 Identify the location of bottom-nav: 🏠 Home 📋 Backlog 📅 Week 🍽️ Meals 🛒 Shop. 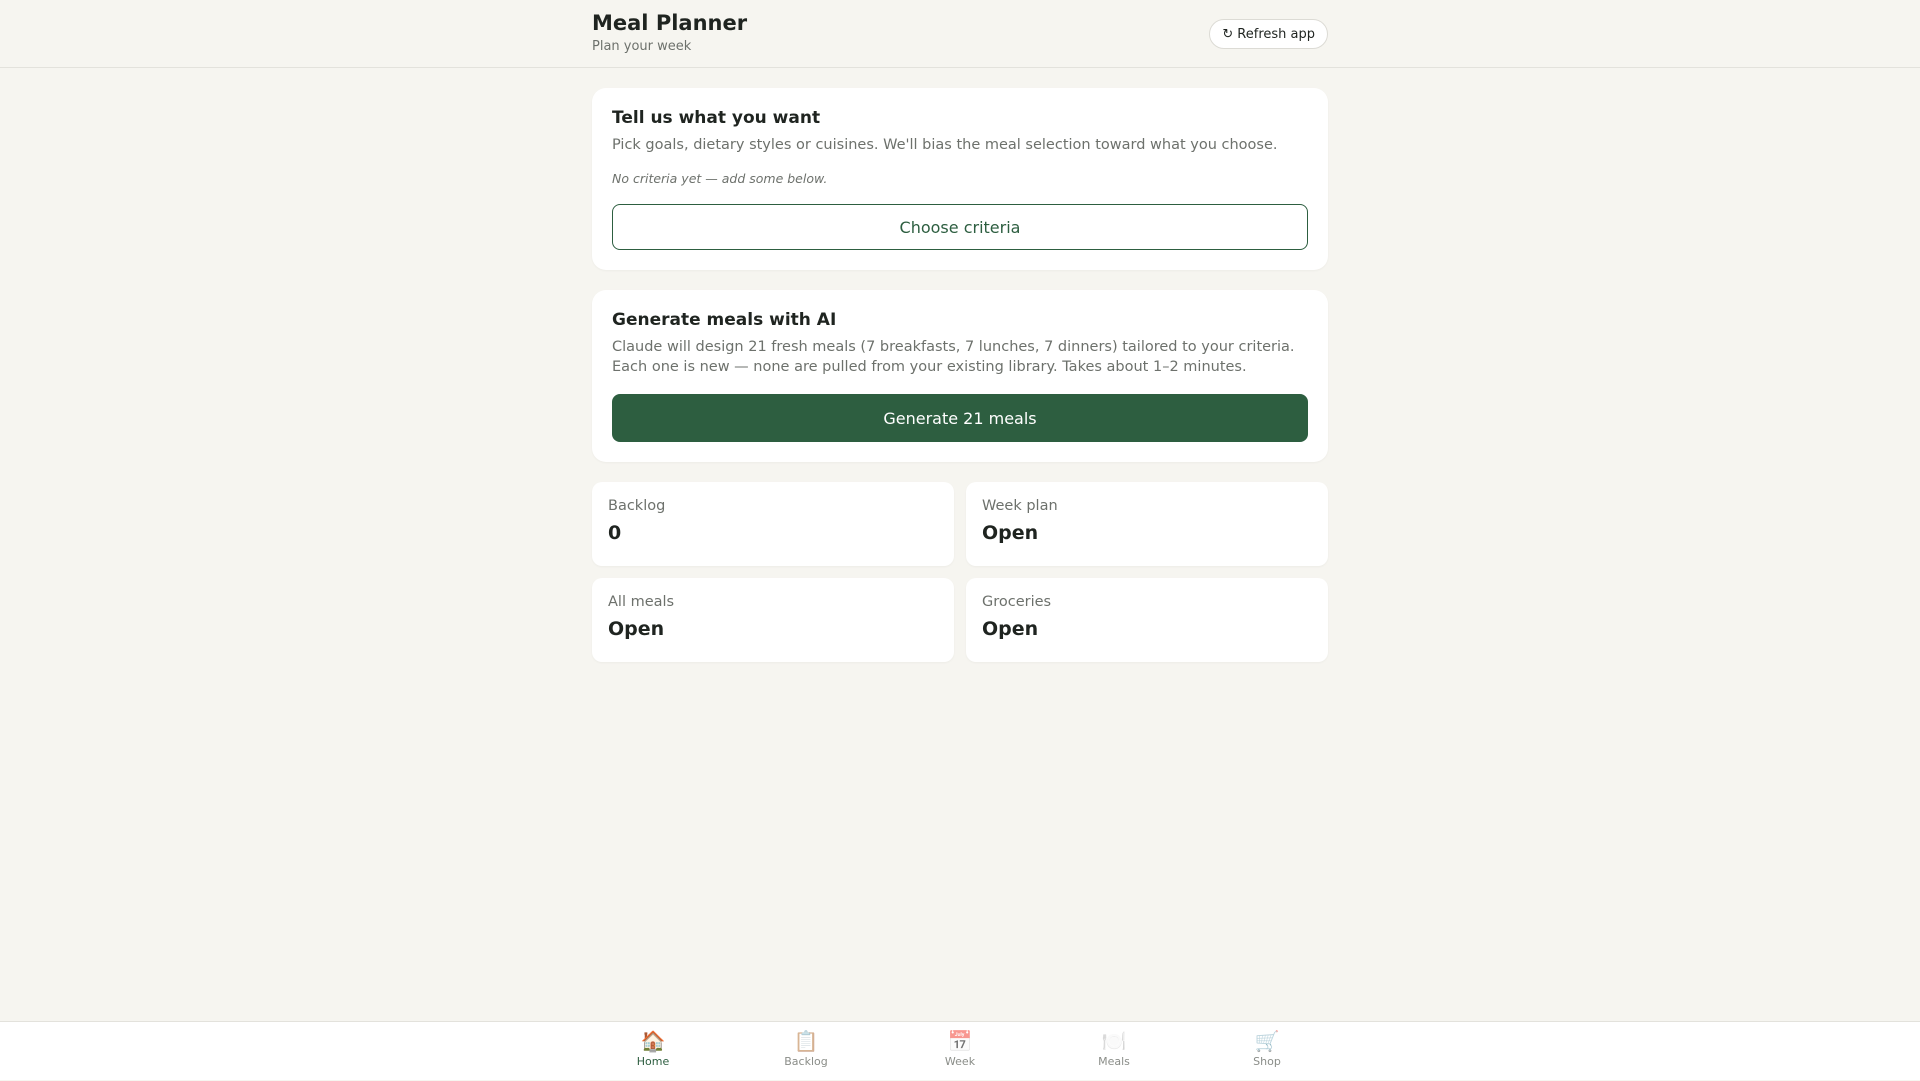
(960, 1050).